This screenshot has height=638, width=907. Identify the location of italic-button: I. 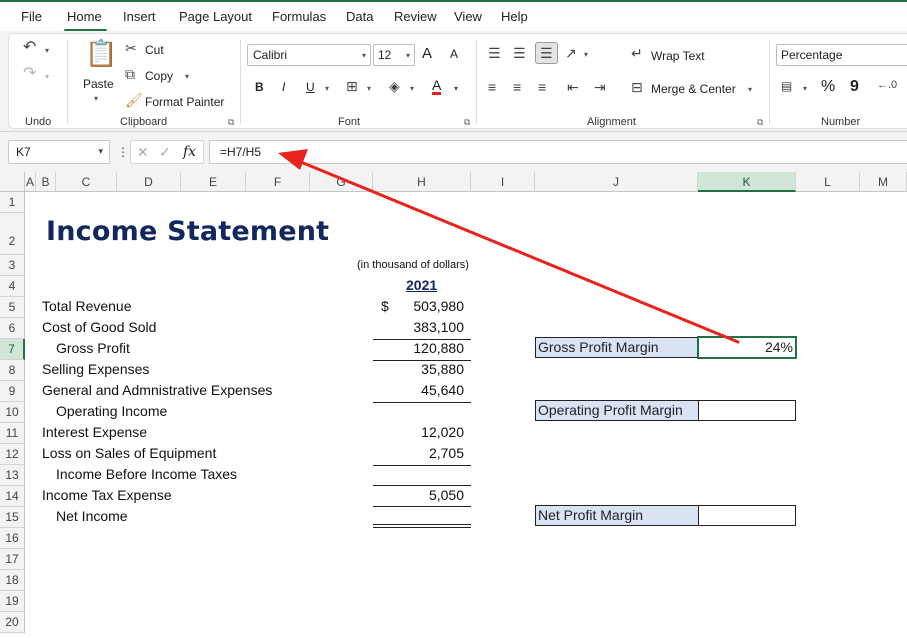
(283, 87).